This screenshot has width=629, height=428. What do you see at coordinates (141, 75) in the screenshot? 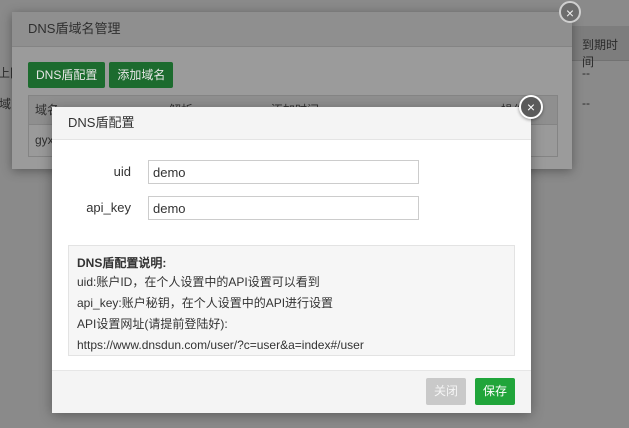
I see `add-domain-button: 添加域名` at bounding box center [141, 75].